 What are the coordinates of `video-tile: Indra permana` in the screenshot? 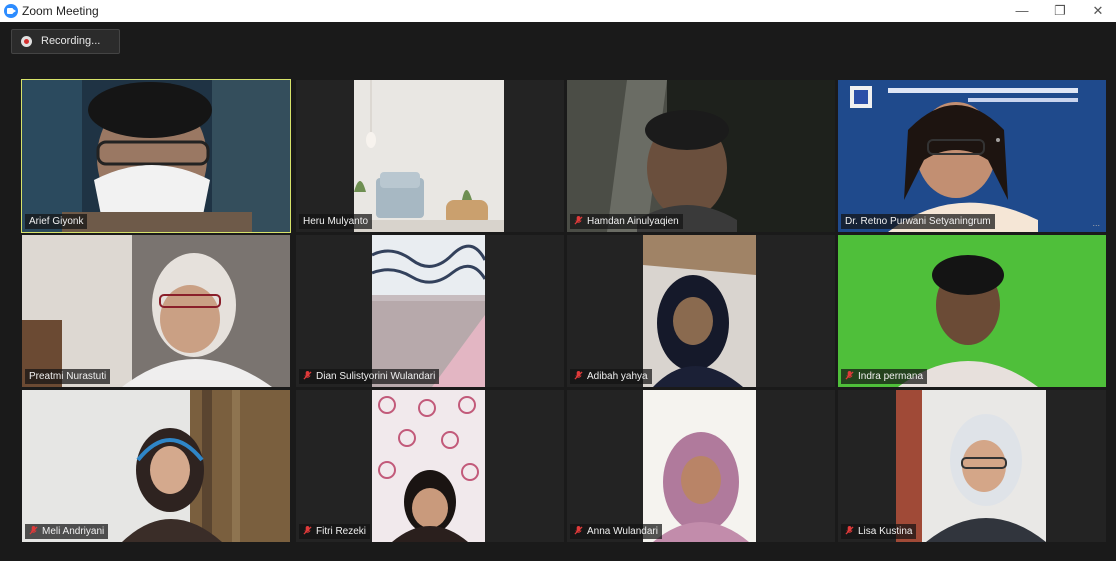 It's located at (972, 311).